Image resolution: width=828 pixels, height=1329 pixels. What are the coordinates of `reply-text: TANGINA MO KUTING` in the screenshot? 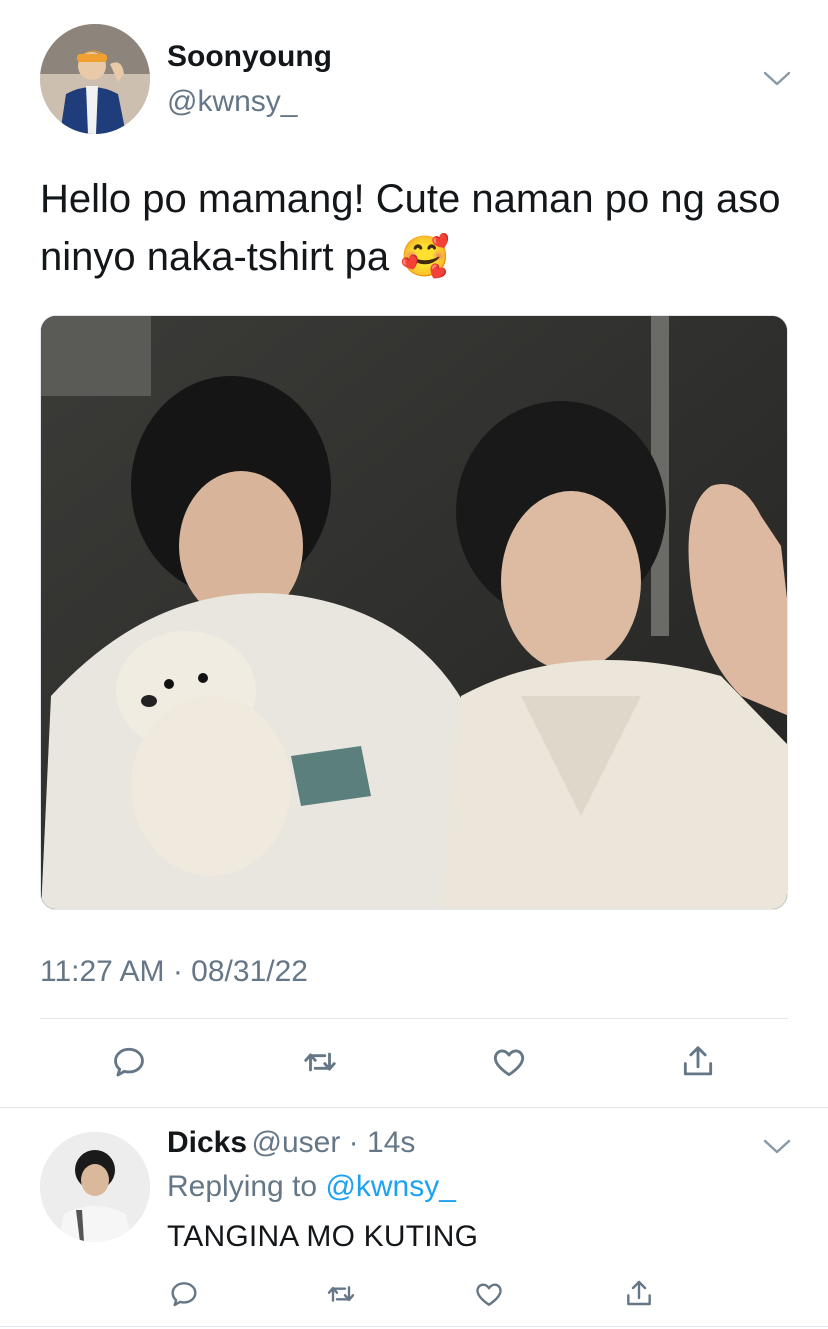 It's located at (323, 1236).